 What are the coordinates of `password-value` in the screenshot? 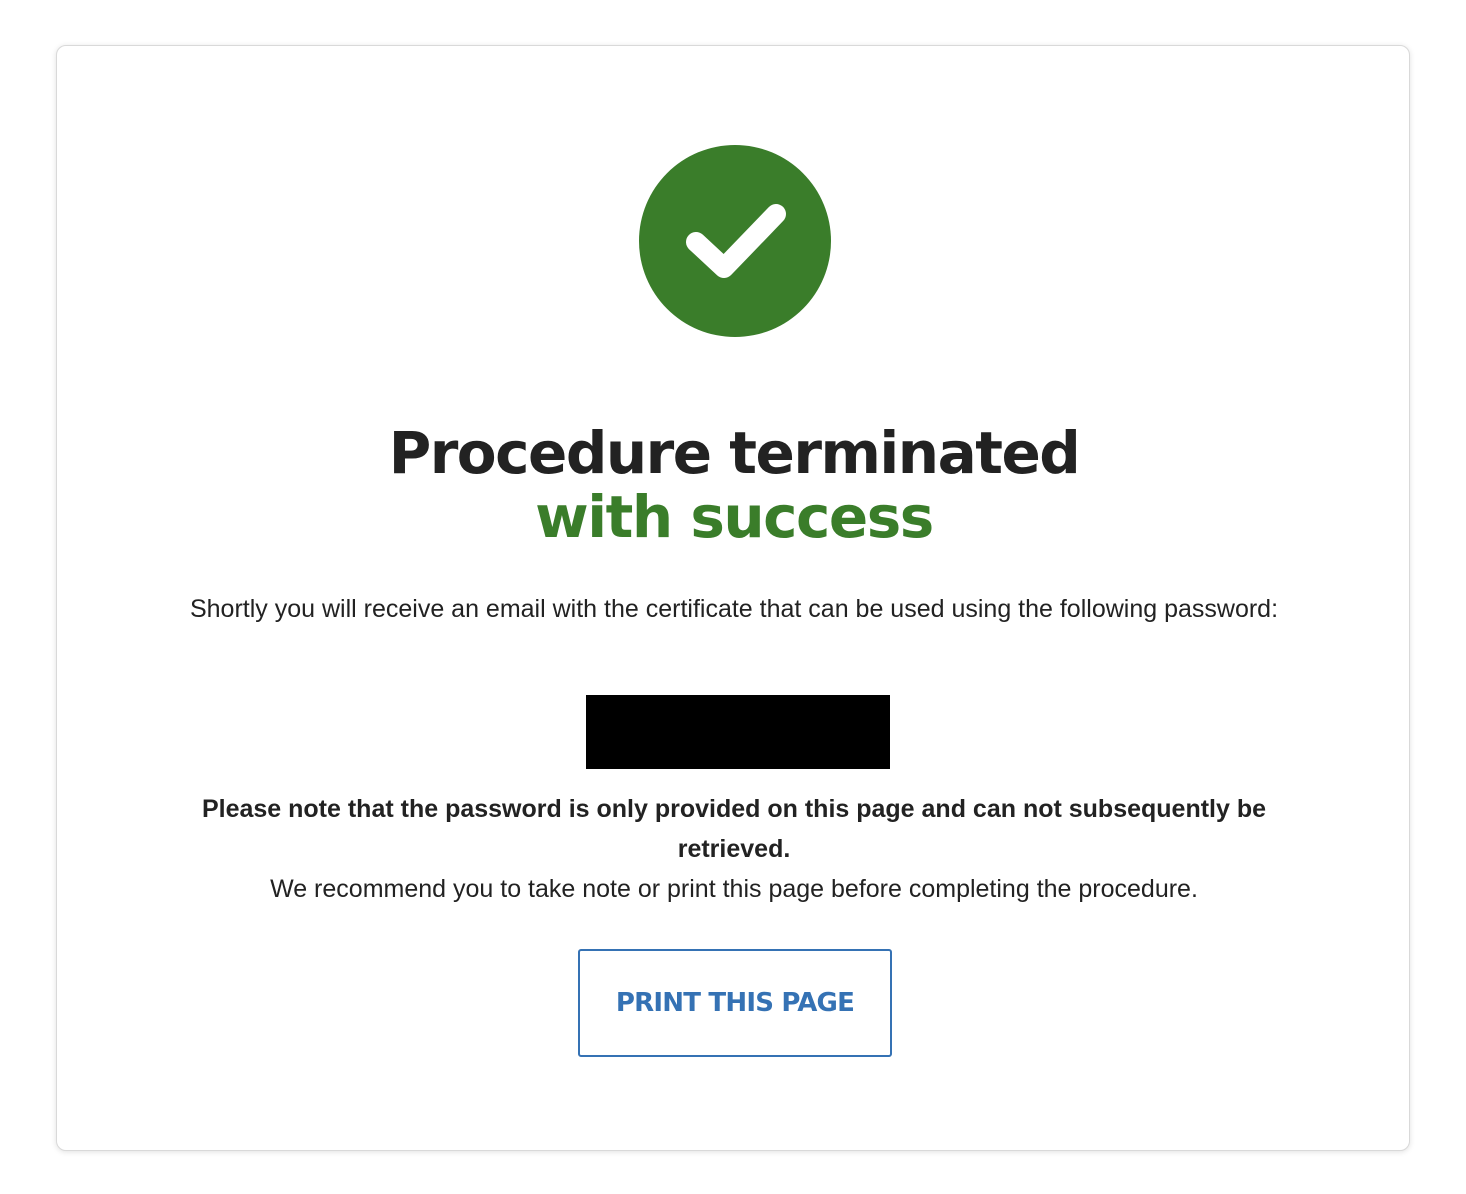 It's located at (738, 732).